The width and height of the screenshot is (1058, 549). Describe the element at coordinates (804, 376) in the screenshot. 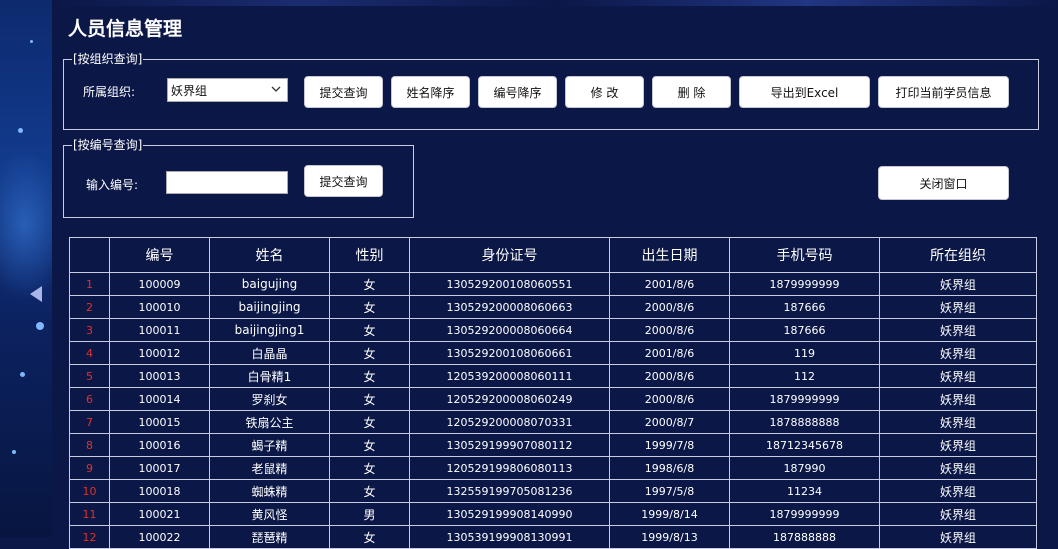

I see `cell-phone: 112` at that location.